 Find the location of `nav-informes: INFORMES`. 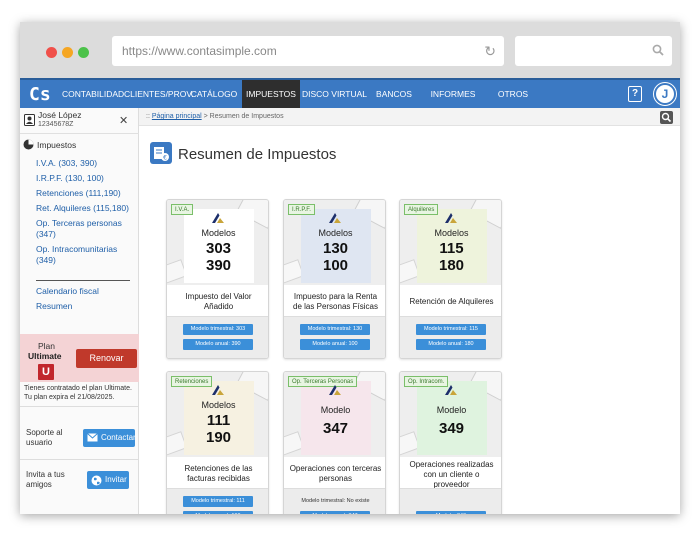

nav-informes: INFORMES is located at coordinates (453, 94).